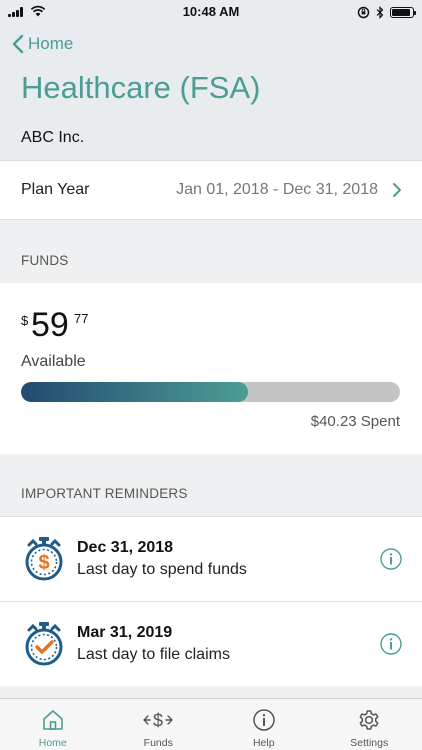 This screenshot has width=422, height=750. I want to click on tab-settings: Settings, so click(369, 724).